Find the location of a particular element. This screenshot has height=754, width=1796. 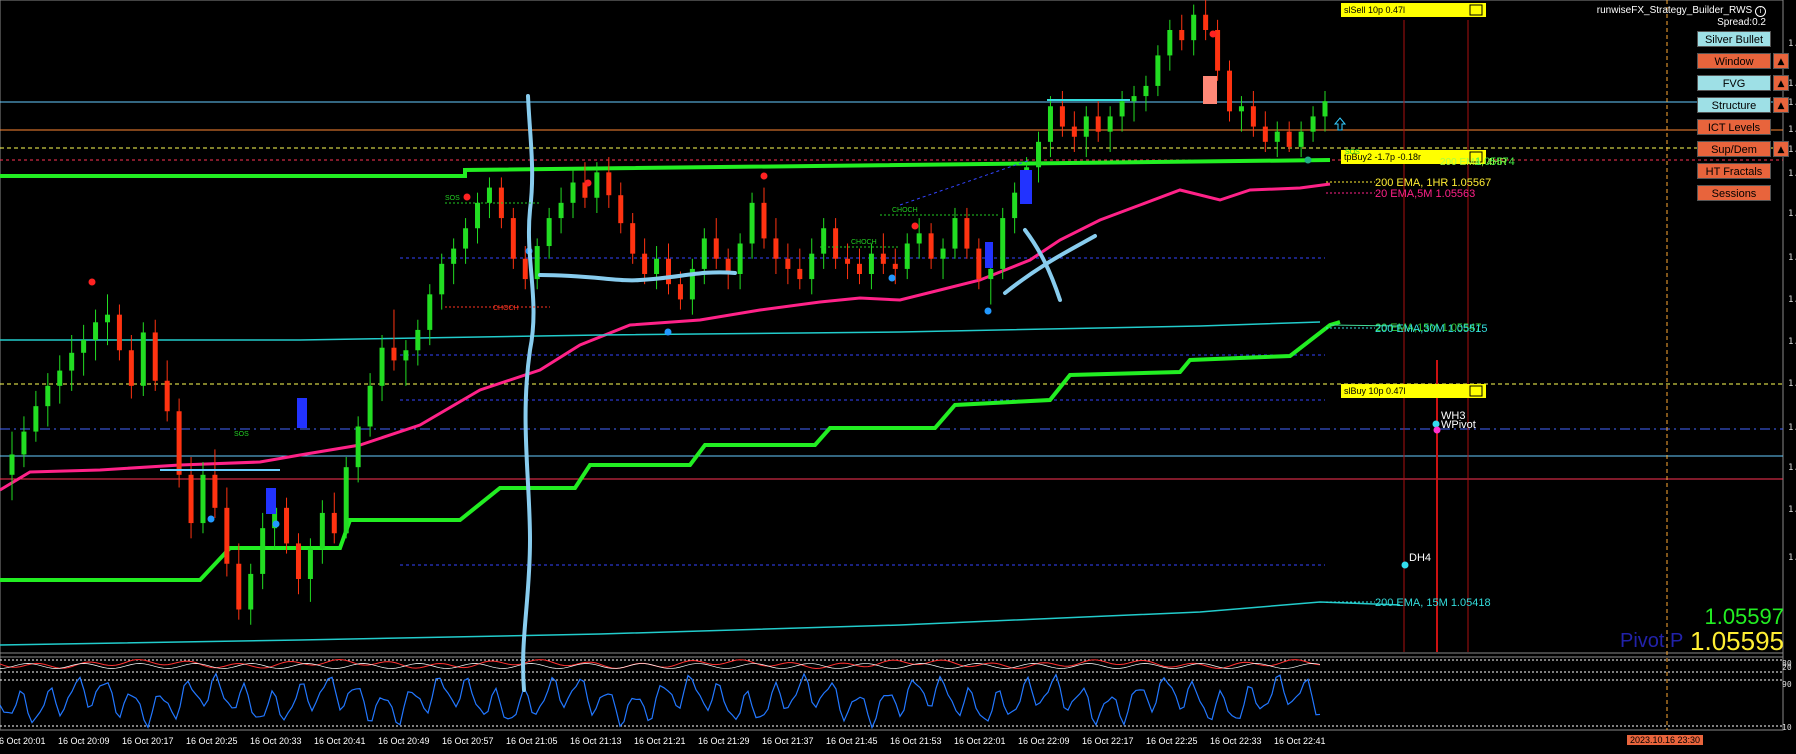

x-axis-tick-label: 16 Oct 20:49 is located at coordinates (404, 741).